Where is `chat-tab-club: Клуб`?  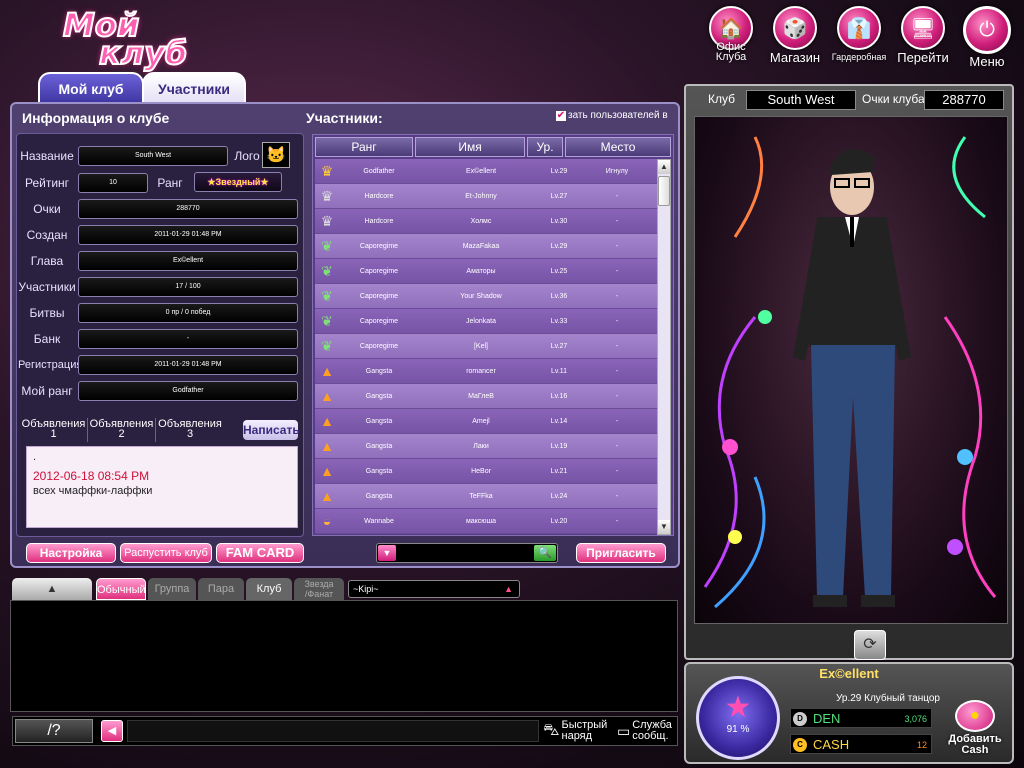 chat-tab-club: Клуб is located at coordinates (269, 589).